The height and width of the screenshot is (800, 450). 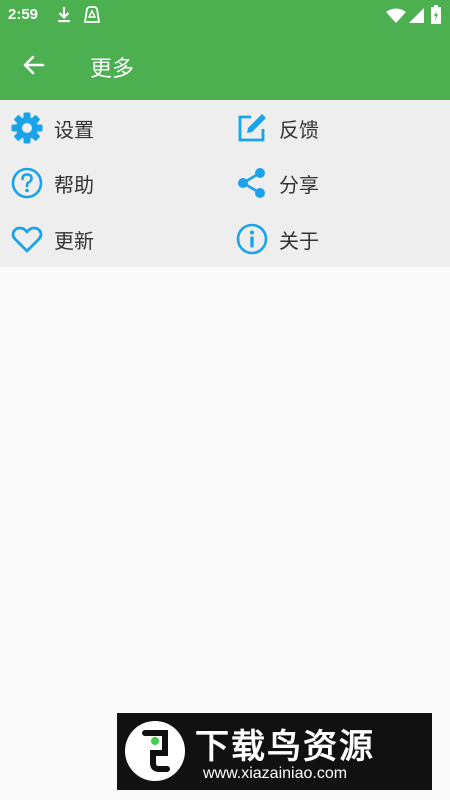 I want to click on watermark-banner: 下载鸟资源 www.xiazainiao.com, so click(x=274, y=751).